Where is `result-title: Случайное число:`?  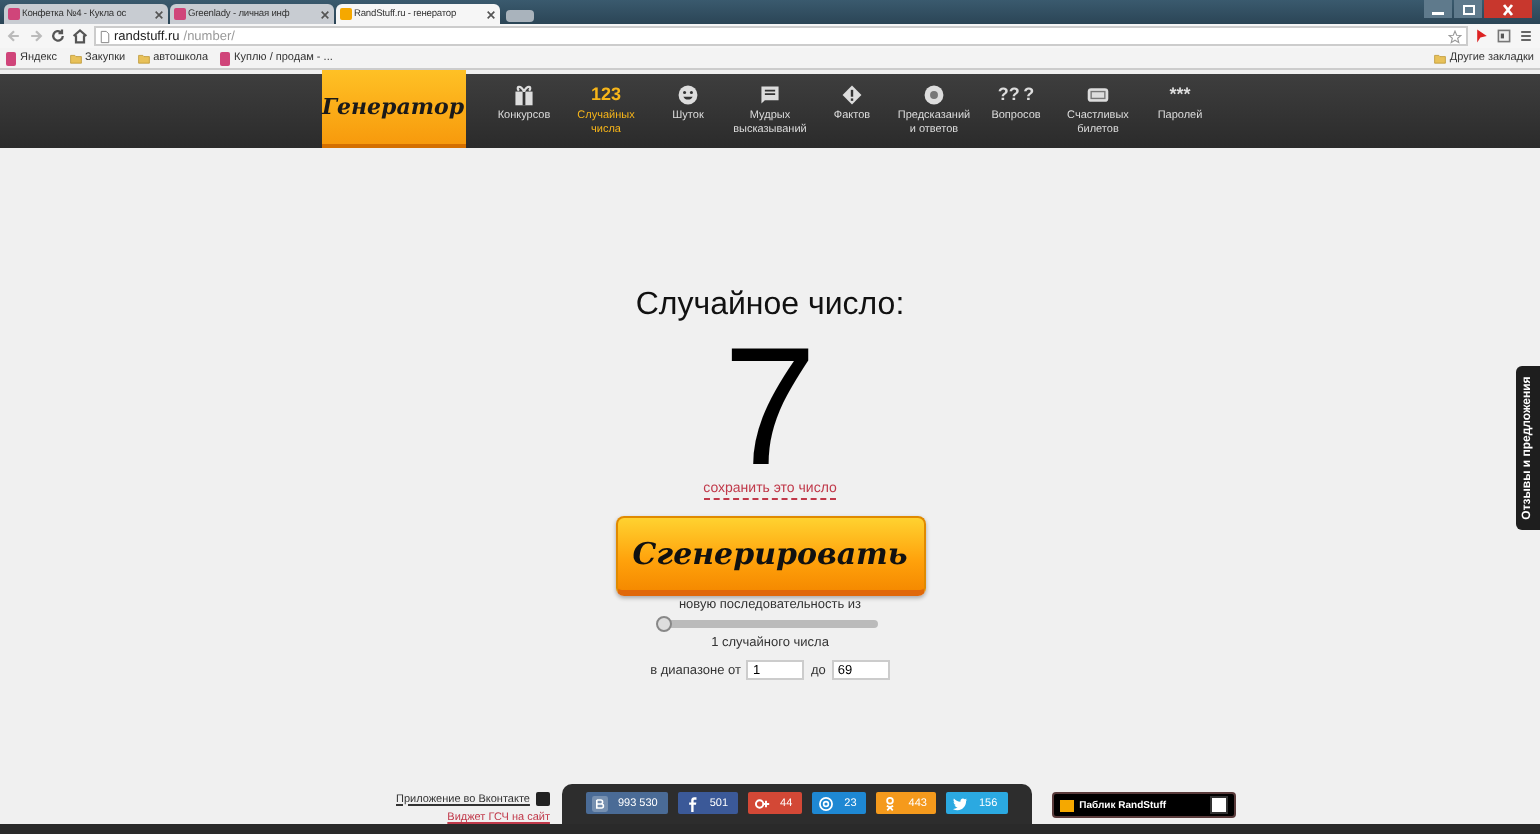
result-title: Случайное число: is located at coordinates (770, 306).